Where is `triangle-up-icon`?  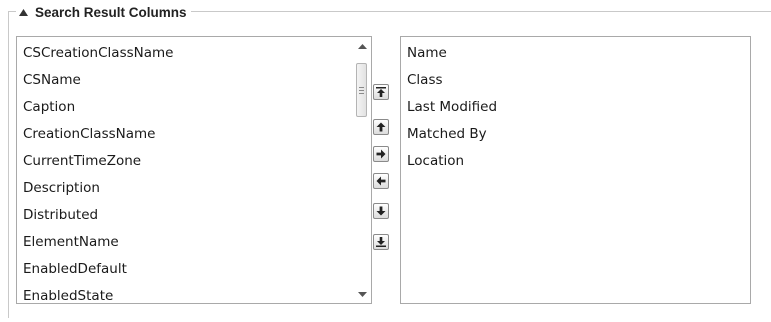 triangle-up-icon is located at coordinates (23, 12).